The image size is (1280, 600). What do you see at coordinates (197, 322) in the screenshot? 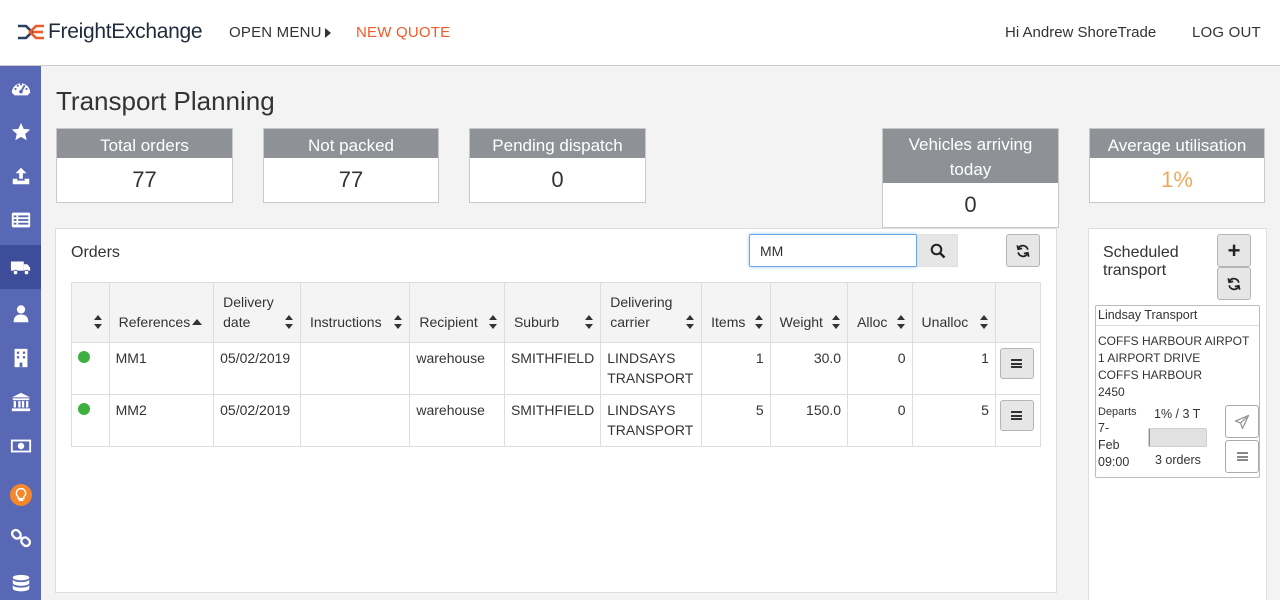
I see `sort-ascending-icon` at bounding box center [197, 322].